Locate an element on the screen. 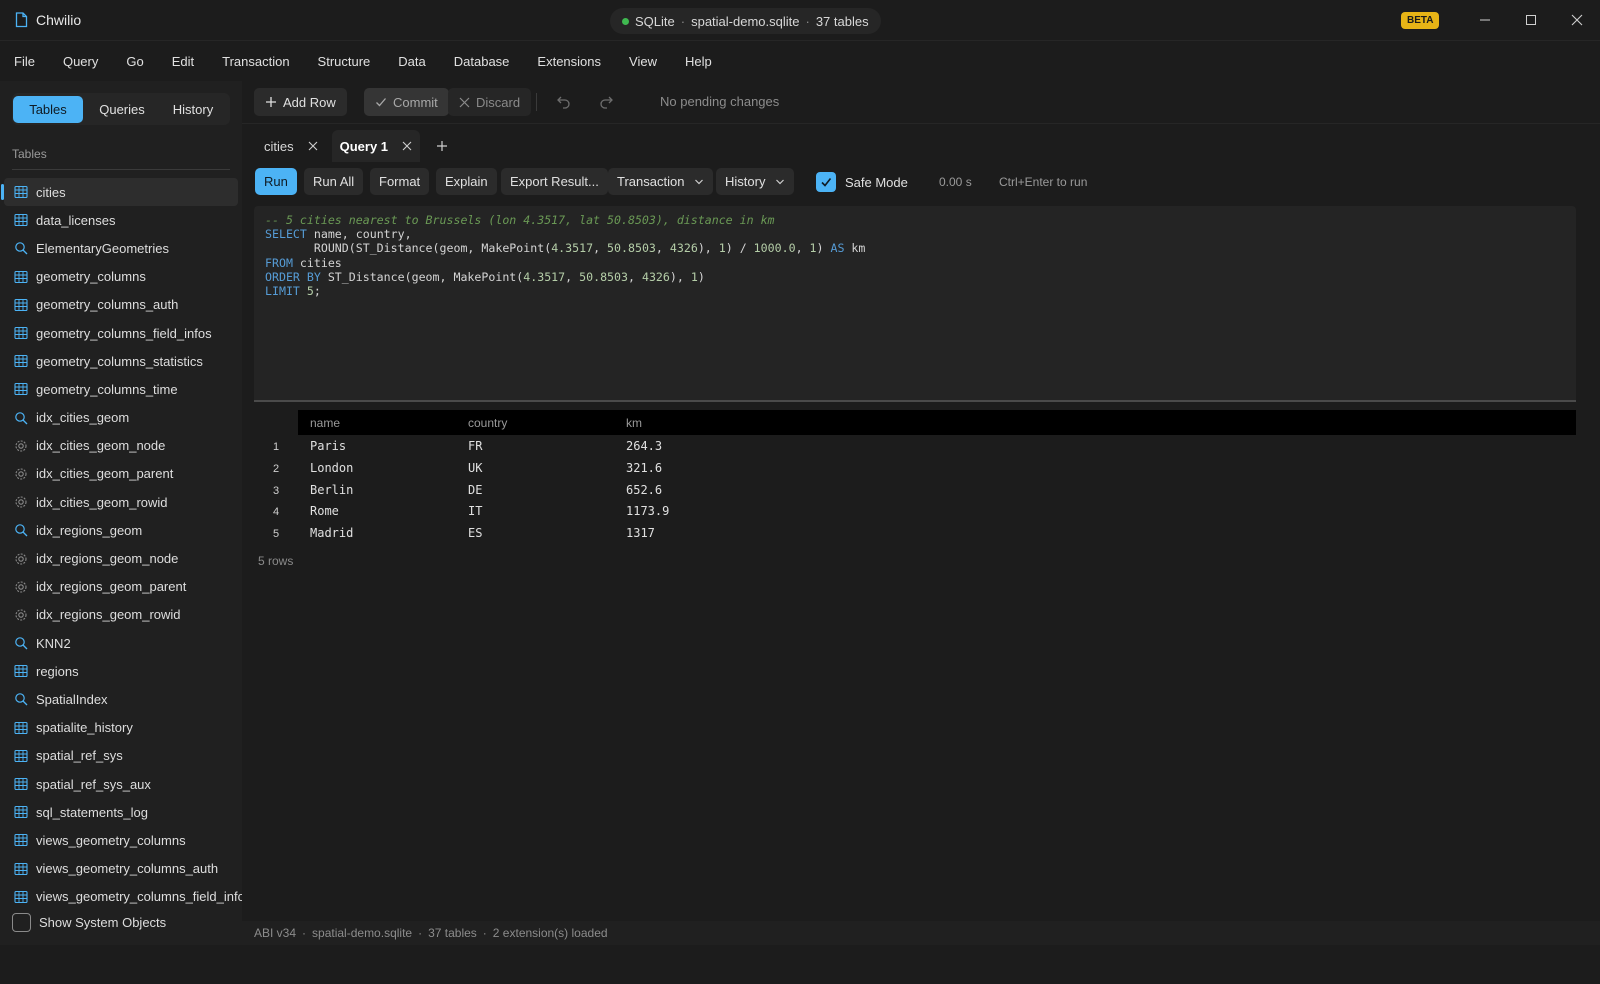 The image size is (1600, 984). sidebar-item-idx-regions-geom-node: idx_regions_geom_node is located at coordinates (121, 558).